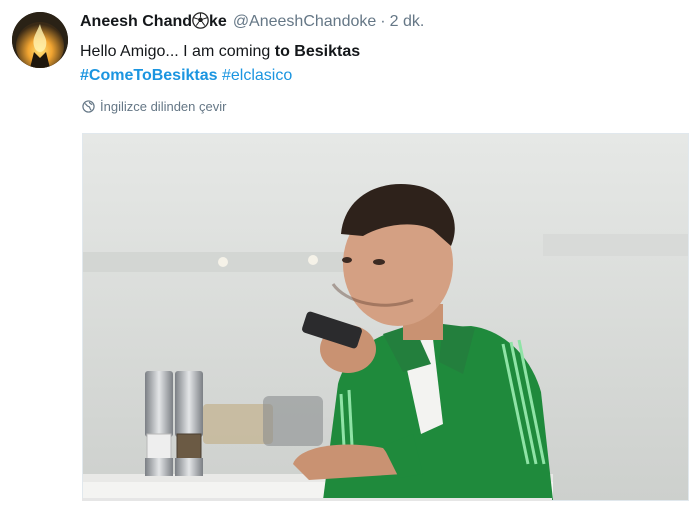 This screenshot has height=512, width=700. Describe the element at coordinates (149, 75) in the screenshot. I see `hashtag-link: #ComeToBesiktas` at that location.